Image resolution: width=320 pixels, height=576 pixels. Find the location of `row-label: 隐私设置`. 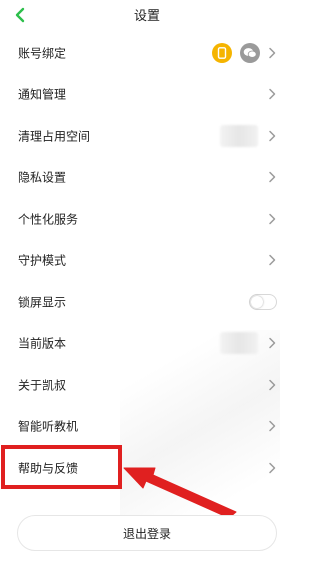

row-label: 隐私设置 is located at coordinates (42, 177).